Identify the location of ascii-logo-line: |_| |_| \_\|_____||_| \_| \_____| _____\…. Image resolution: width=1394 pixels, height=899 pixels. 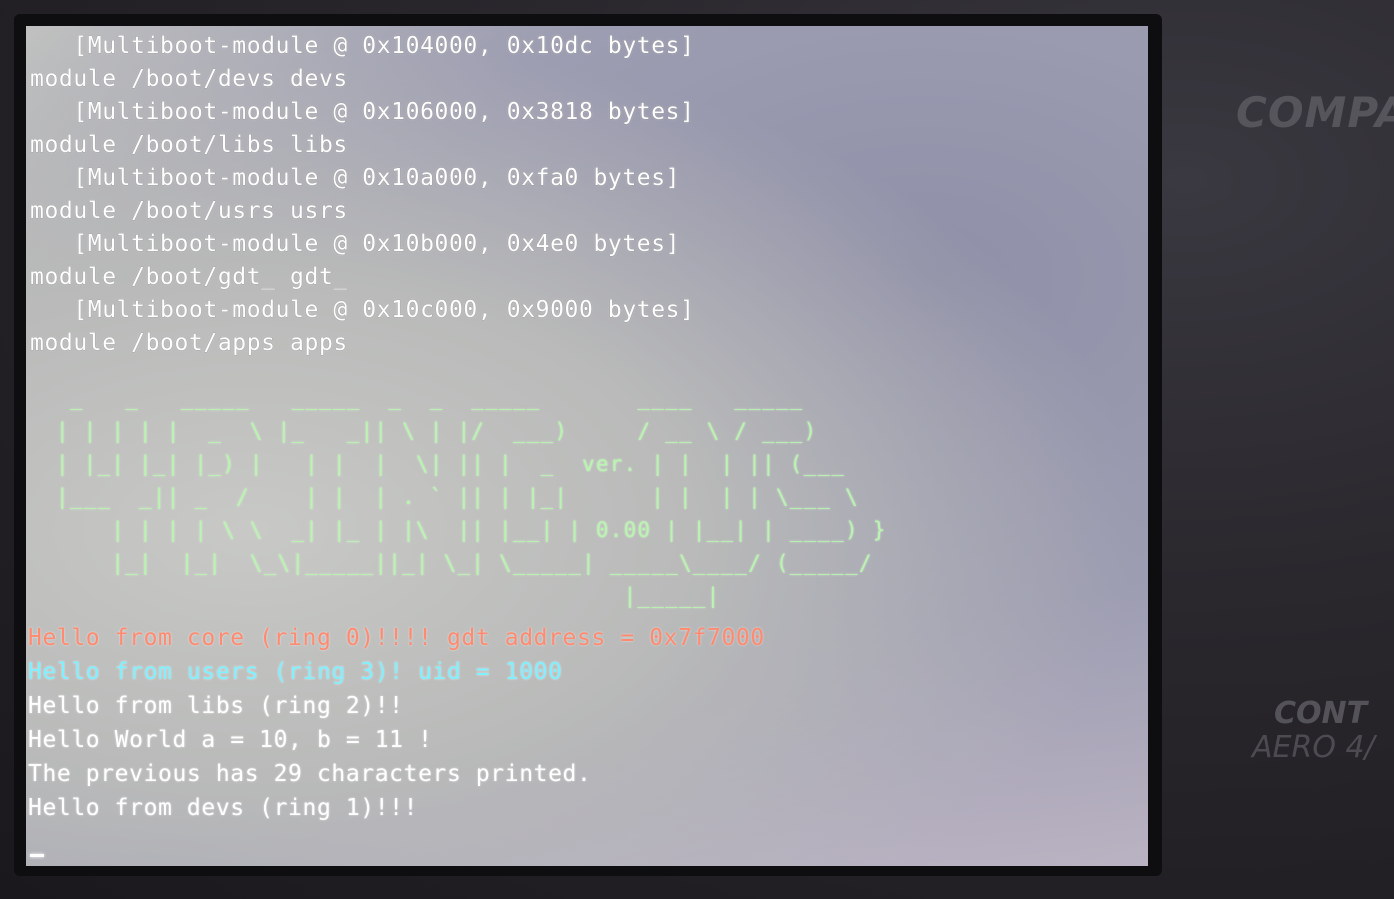
(464, 563).